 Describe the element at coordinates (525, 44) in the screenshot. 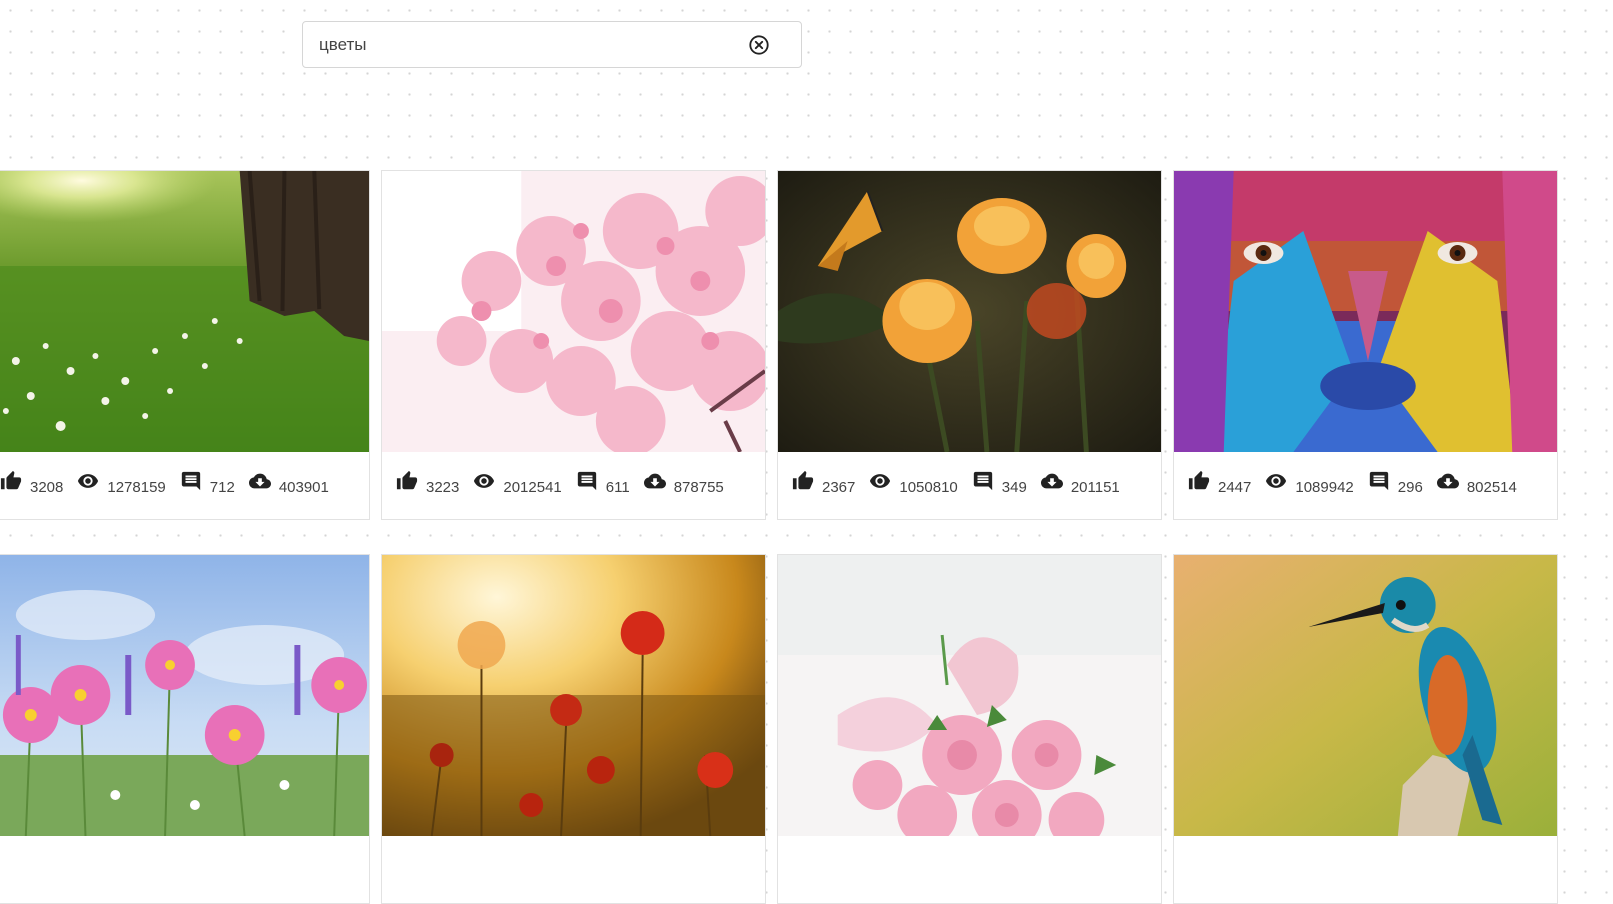

I see `search-input` at that location.